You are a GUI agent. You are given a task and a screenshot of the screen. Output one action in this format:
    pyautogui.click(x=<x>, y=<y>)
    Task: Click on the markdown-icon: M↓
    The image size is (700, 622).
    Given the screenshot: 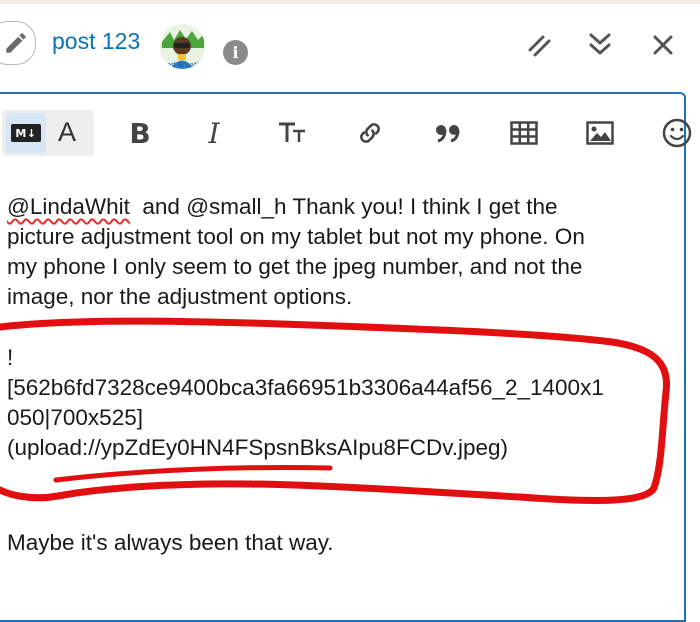 What is the action you would take?
    pyautogui.click(x=26, y=133)
    